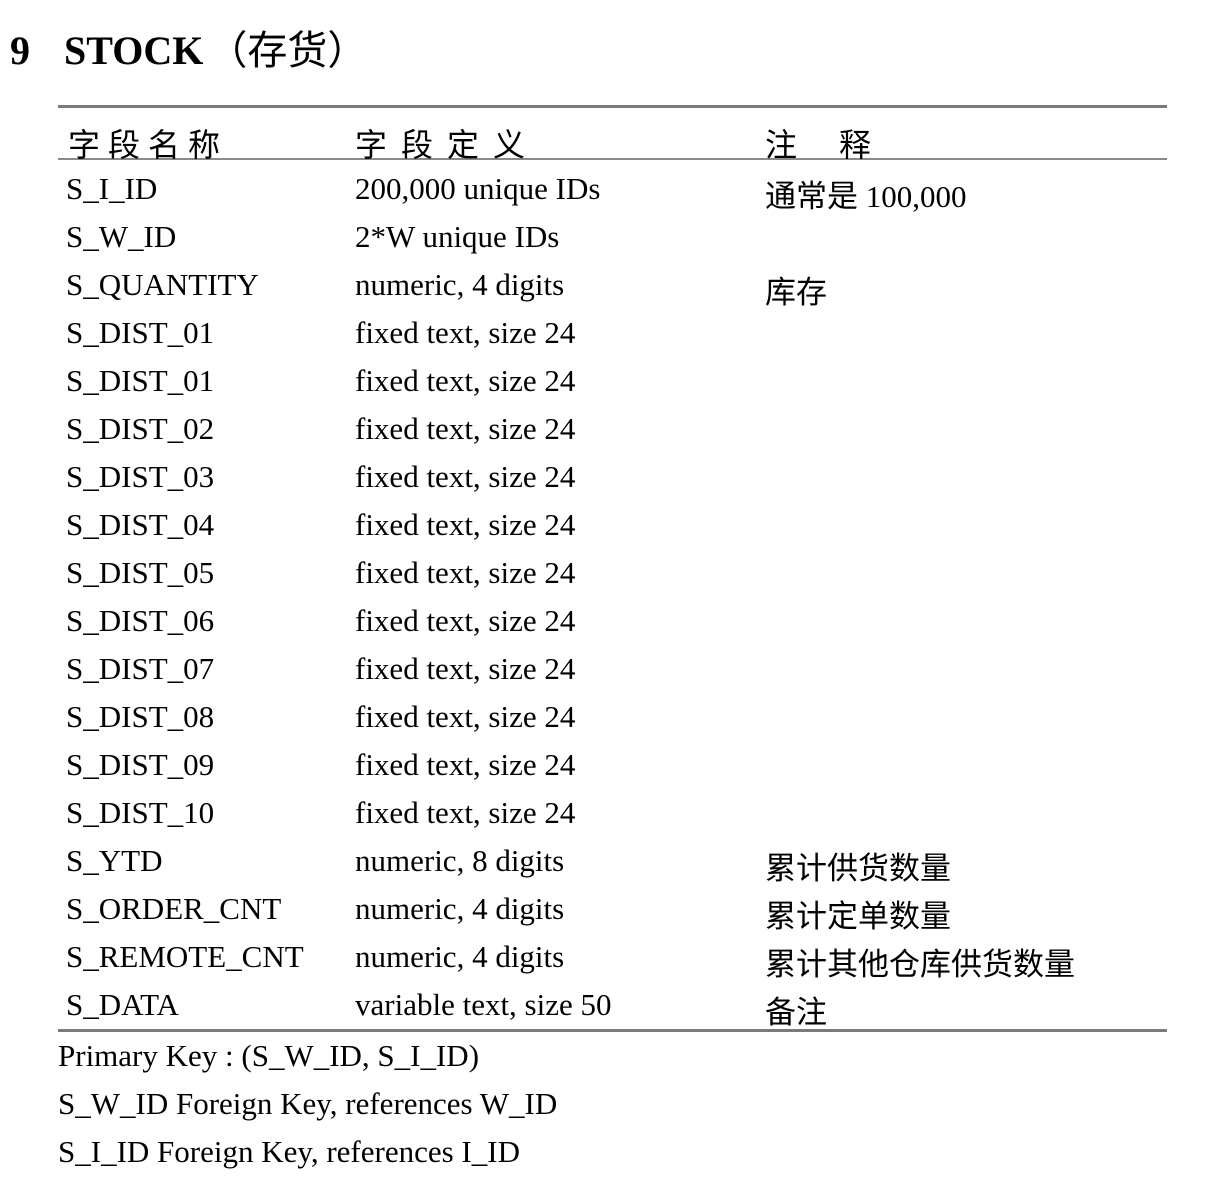  Describe the element at coordinates (612, 477) in the screenshot. I see `table-row: S_DIST_03 fixed text, size 24` at that location.